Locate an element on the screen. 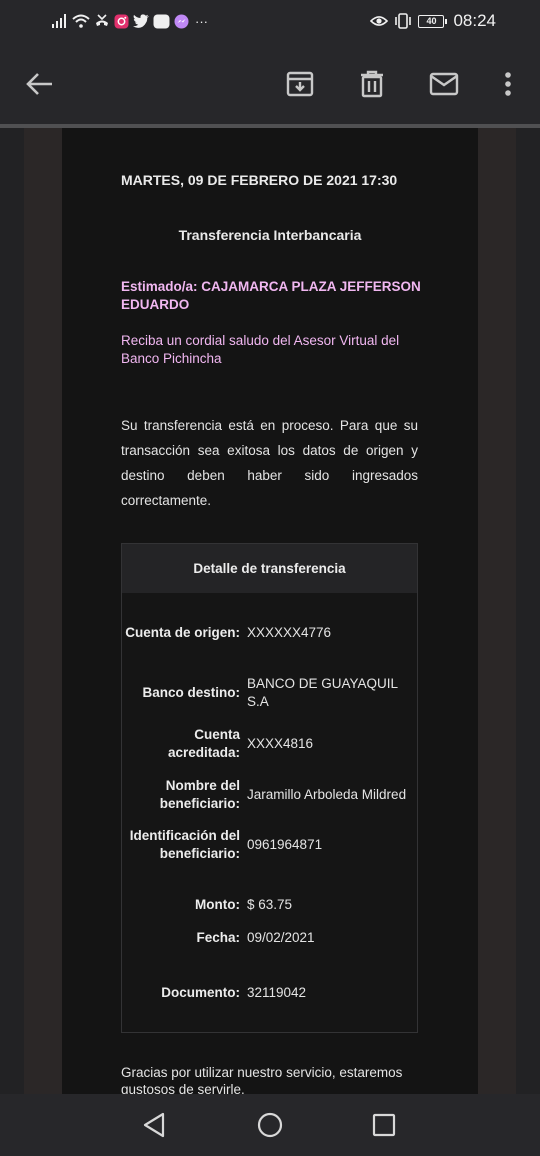  transfer-detail-heading: Detalle de transferencia is located at coordinates (269, 568).